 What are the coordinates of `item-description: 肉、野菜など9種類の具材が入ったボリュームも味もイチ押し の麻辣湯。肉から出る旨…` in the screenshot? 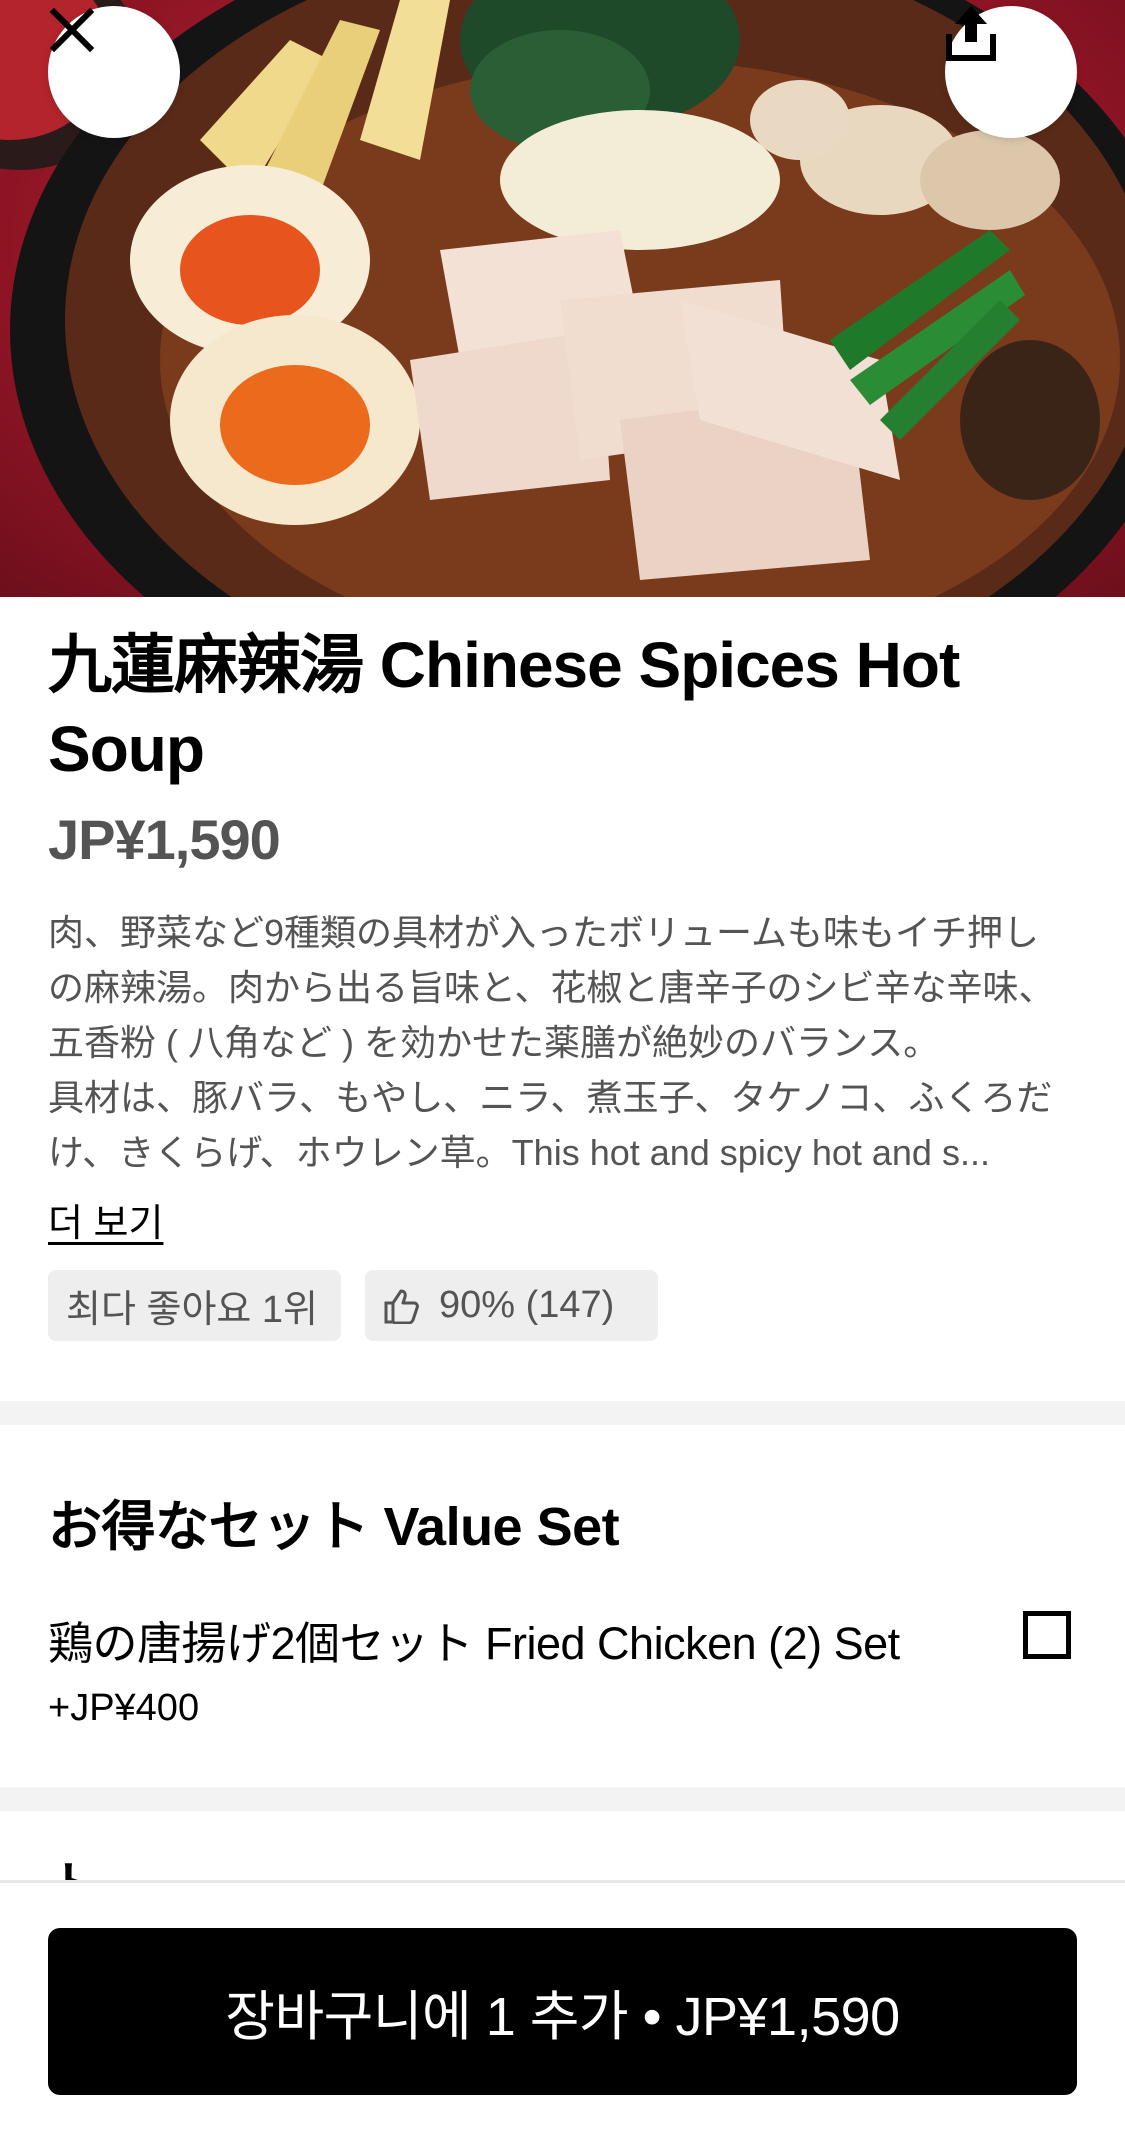 It's located at (563, 1042).